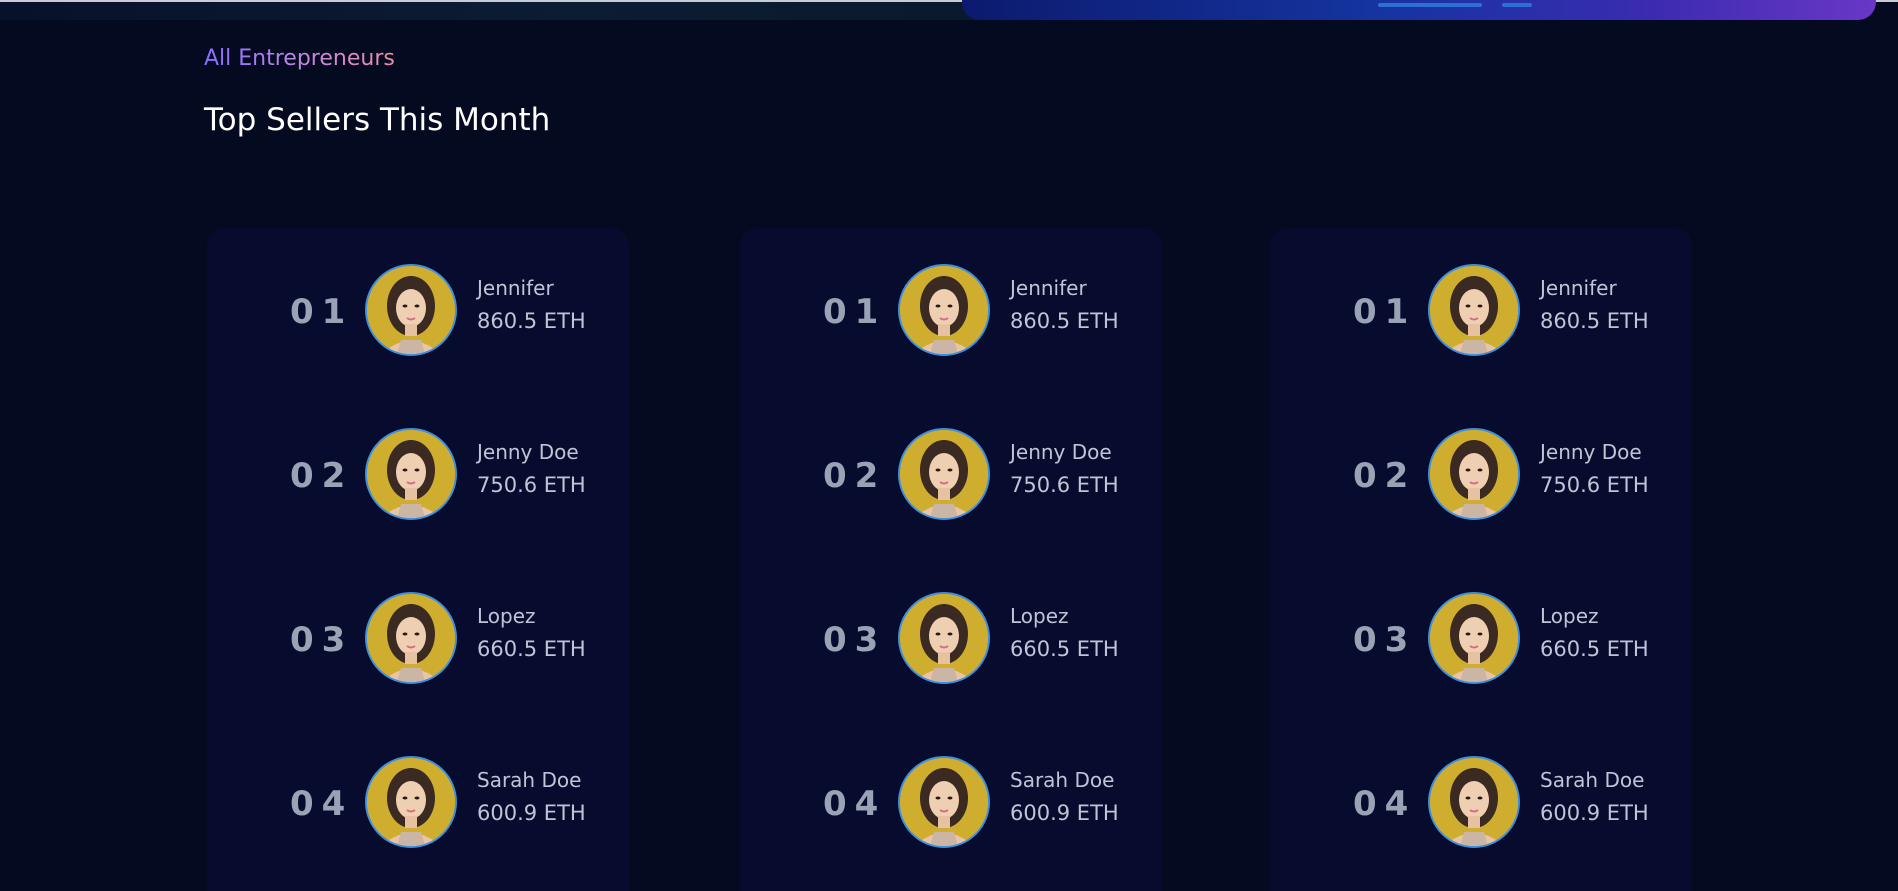 The width and height of the screenshot is (1898, 891). Describe the element at coordinates (377, 120) in the screenshot. I see `section-title: Top Sellers This Month` at that location.